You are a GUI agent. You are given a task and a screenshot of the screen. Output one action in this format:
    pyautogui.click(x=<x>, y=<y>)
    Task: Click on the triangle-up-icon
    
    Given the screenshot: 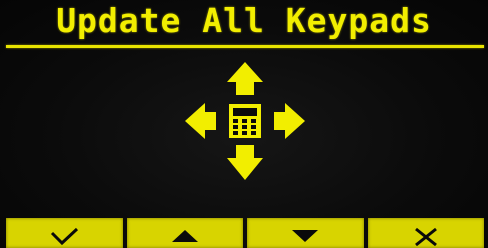 What is the action you would take?
    pyautogui.click(x=184, y=236)
    